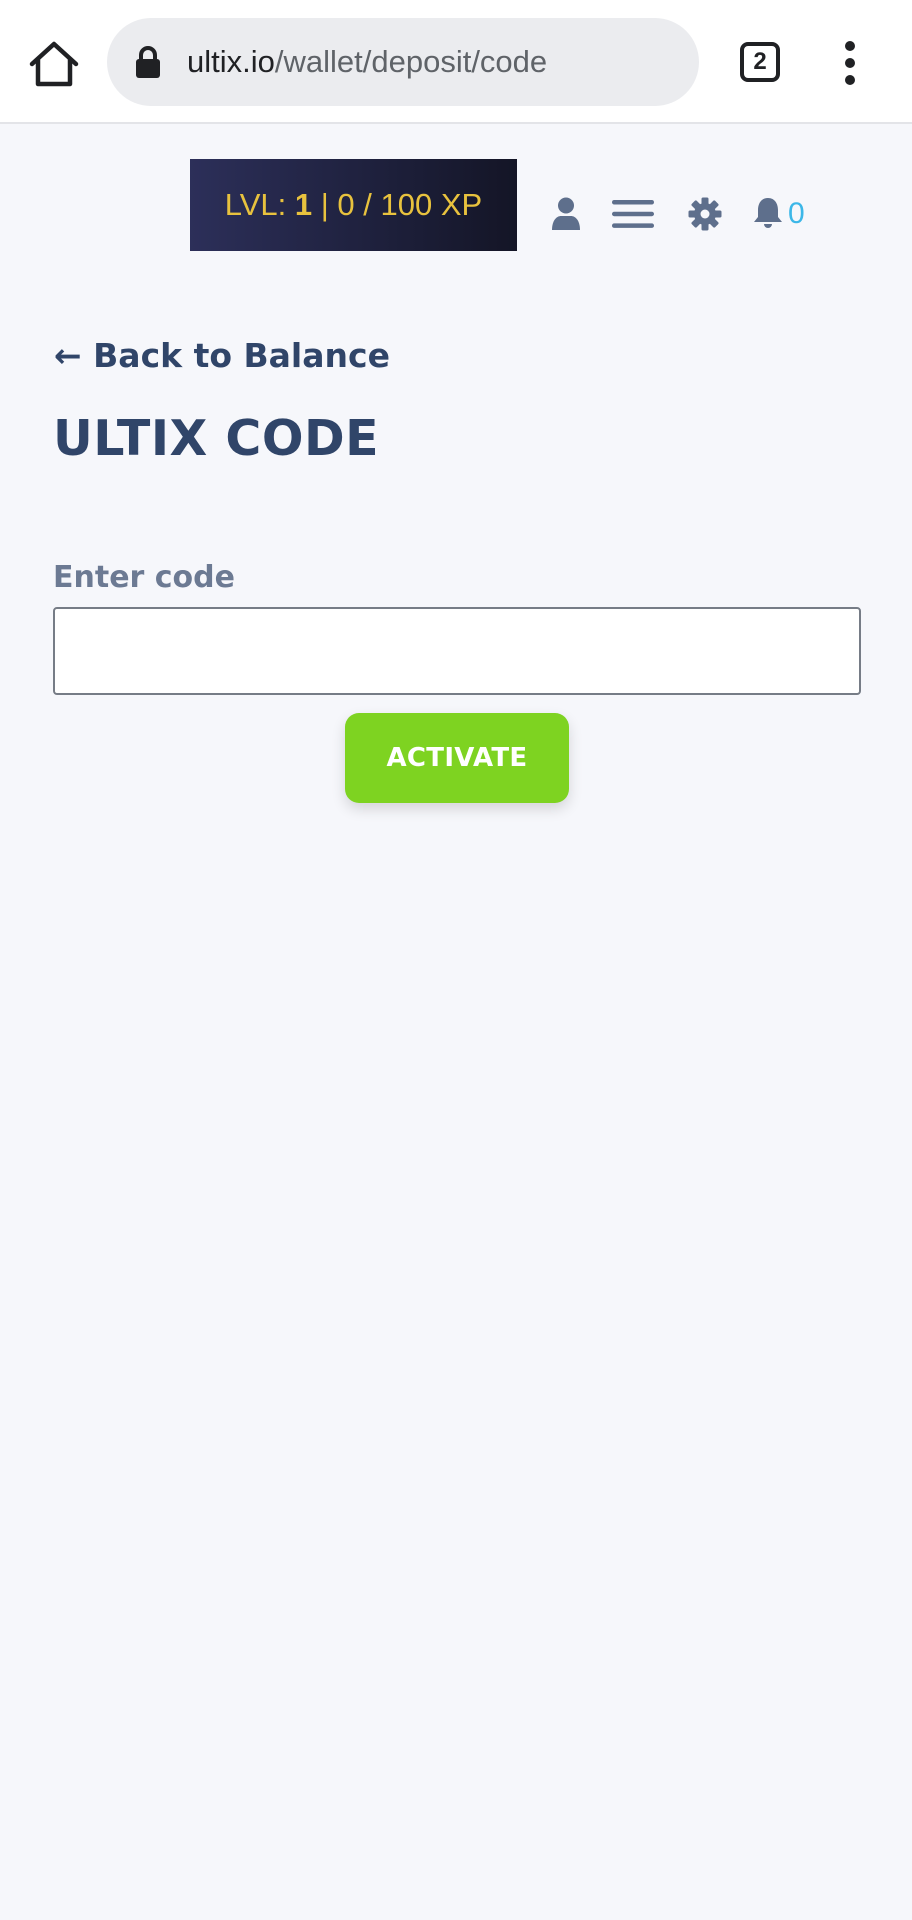 Image resolution: width=912 pixels, height=1920 pixels. I want to click on lock-icon, so click(148, 62).